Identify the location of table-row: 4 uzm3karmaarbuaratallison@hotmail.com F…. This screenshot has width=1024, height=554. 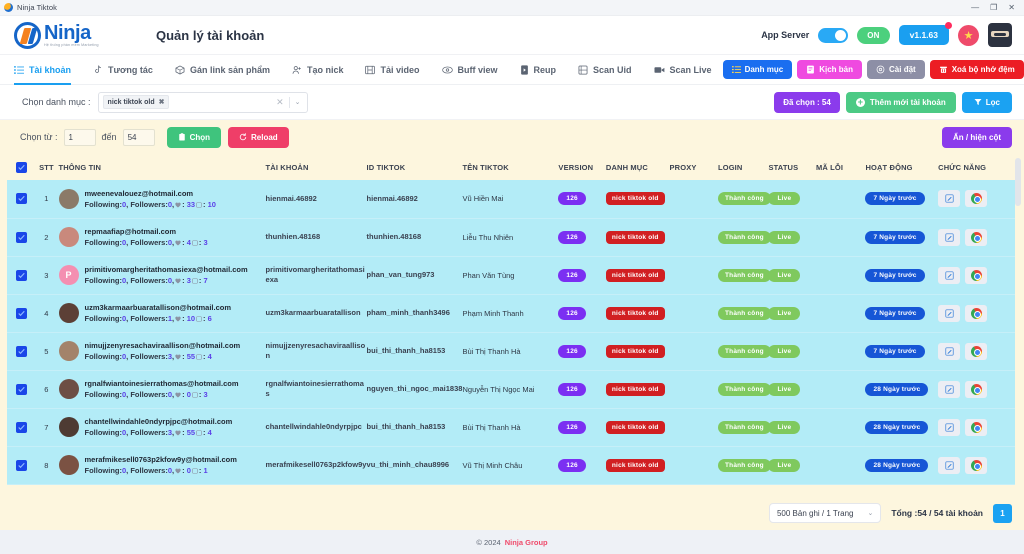
(512, 313).